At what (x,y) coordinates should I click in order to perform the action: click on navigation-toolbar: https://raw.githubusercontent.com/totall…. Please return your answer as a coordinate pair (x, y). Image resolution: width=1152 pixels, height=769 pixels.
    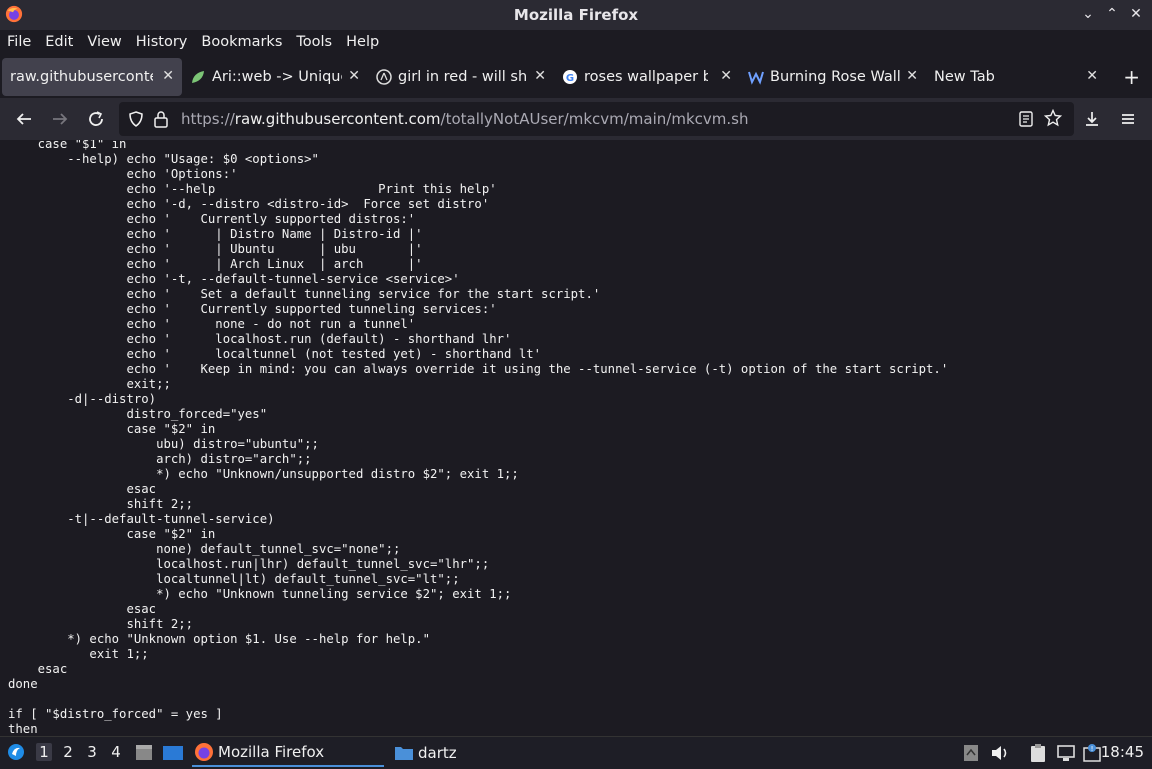
    Looking at the image, I should click on (576, 119).